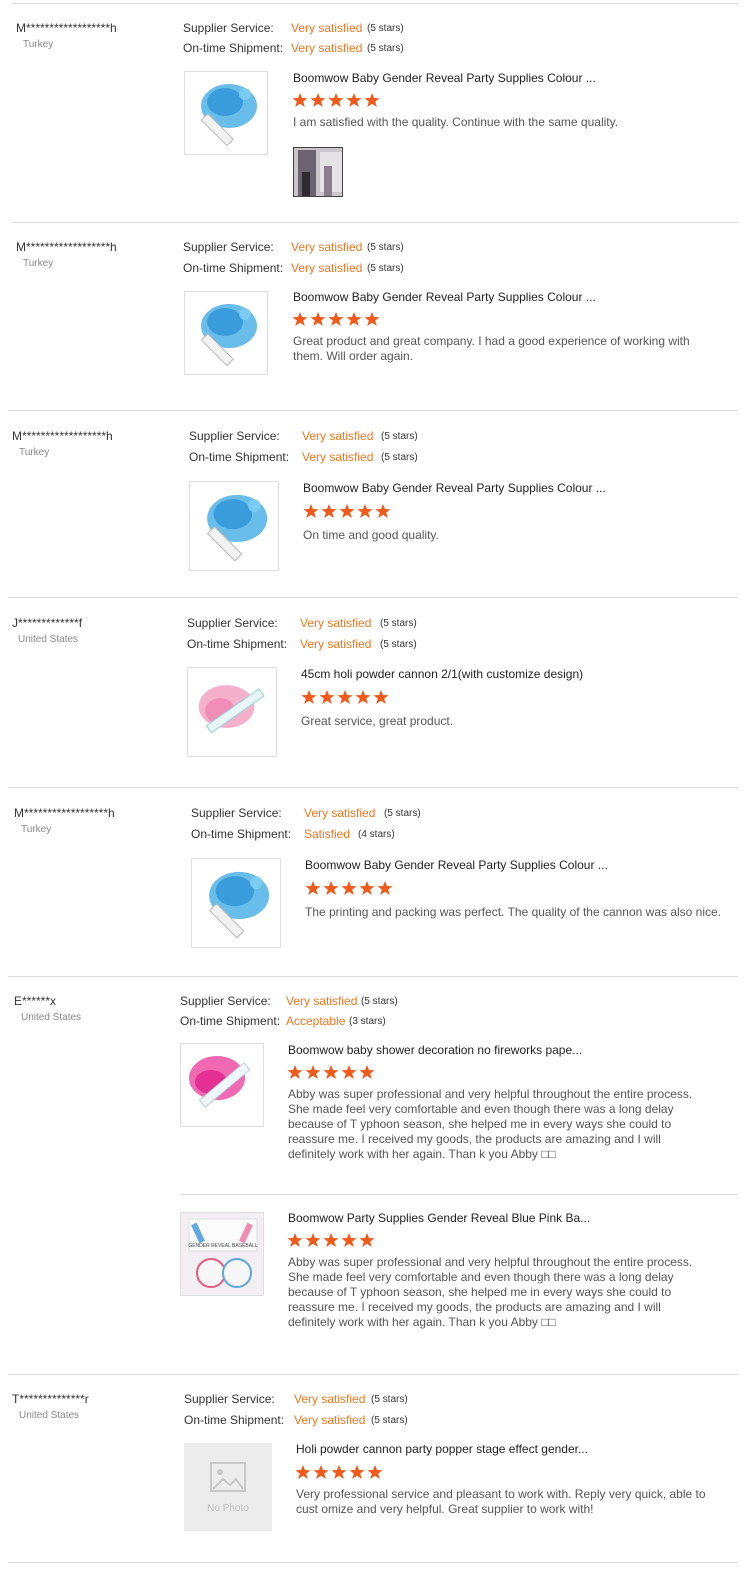 The width and height of the screenshot is (750, 1595). Describe the element at coordinates (376, 834) in the screenshot. I see `ontime-shipment-stars: (4 stars)` at that location.